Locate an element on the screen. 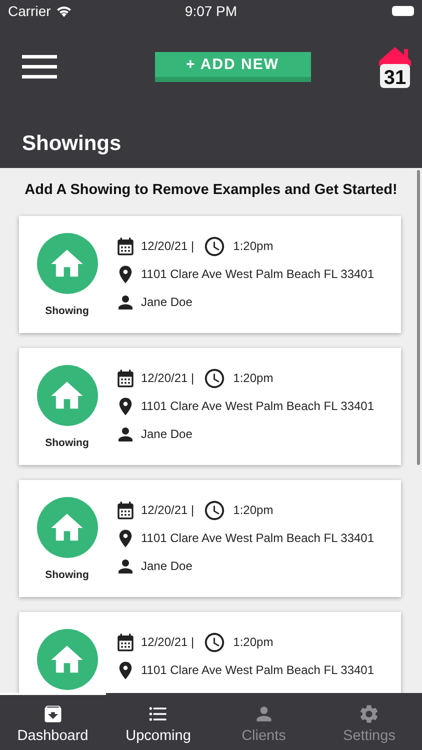 The image size is (422, 750). settings-icon is located at coordinates (369, 714).